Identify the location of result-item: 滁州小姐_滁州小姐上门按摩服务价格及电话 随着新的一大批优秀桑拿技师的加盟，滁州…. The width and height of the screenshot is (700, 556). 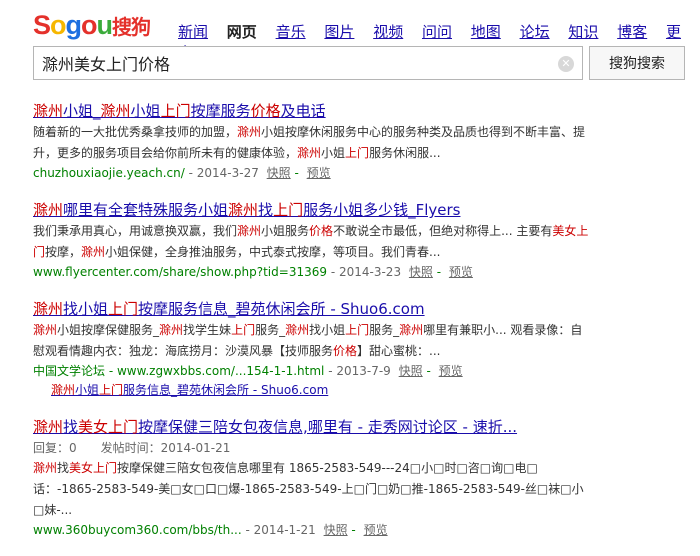
(313, 141).